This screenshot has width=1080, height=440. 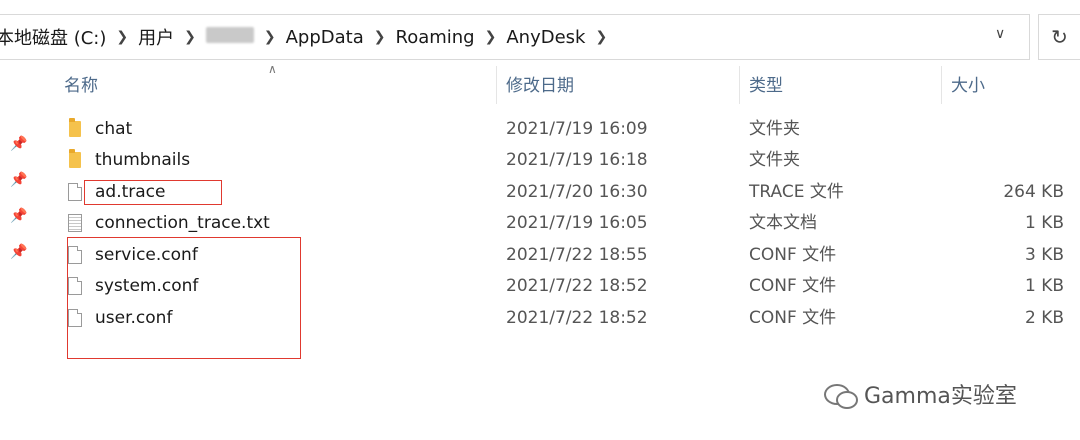 I want to click on refresh-button: ↻, so click(x=1059, y=37).